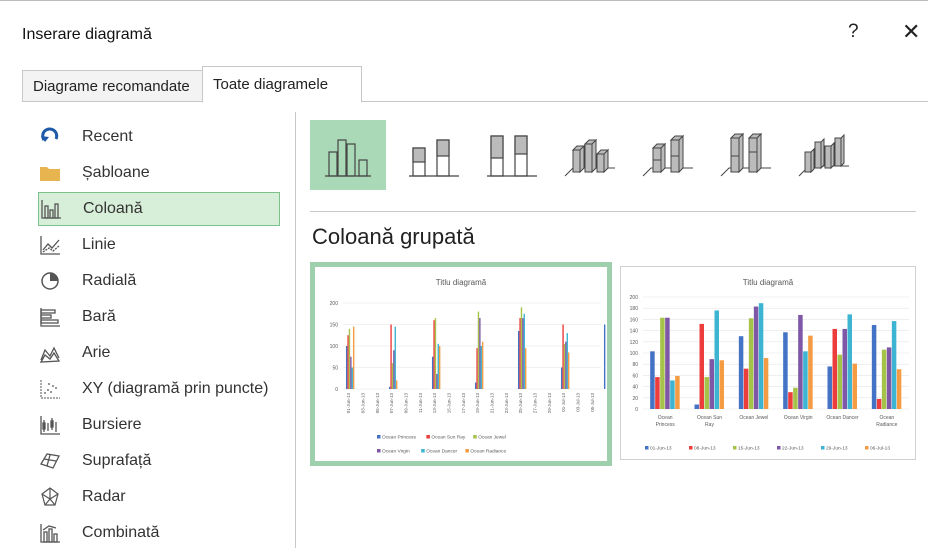 The height and width of the screenshot is (548, 928). What do you see at coordinates (363, 403) in the screenshot?
I see `x-tick-label: 03-Jun-13` at bounding box center [363, 403].